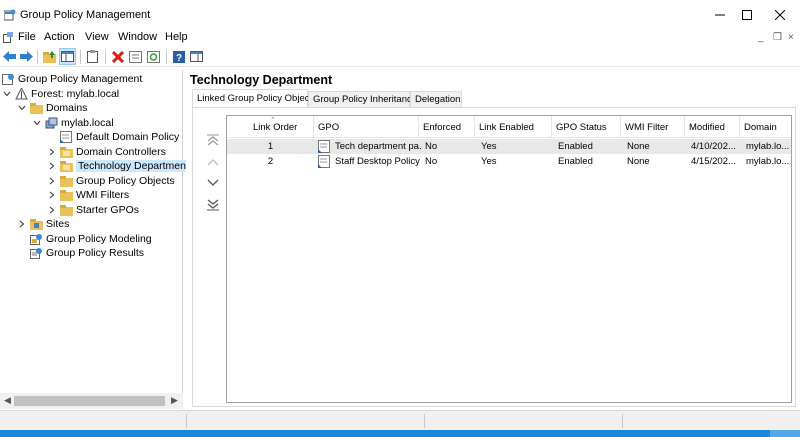  Describe the element at coordinates (213, 183) in the screenshot. I see `move-down-button` at that location.